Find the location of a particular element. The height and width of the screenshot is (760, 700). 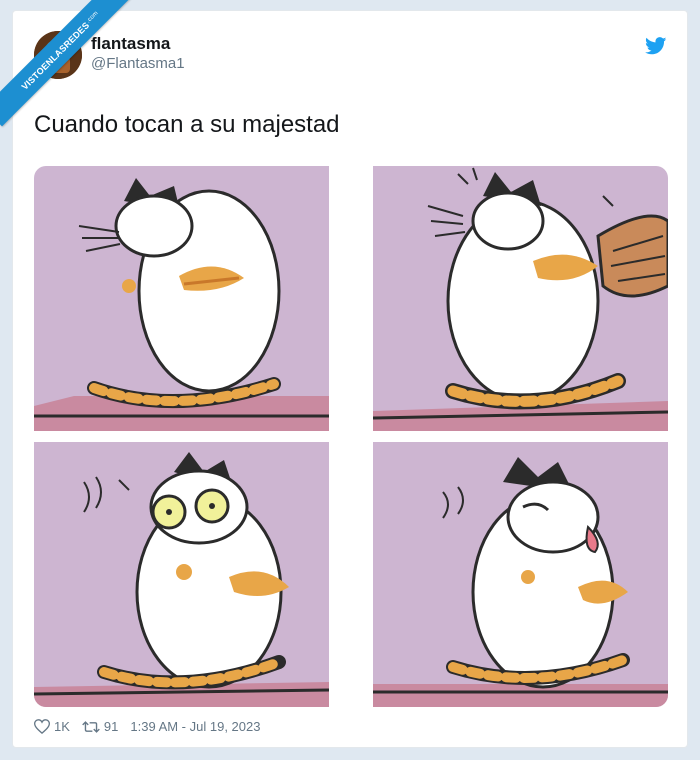

comic-panel-cat-startled is located at coordinates (181, 574).